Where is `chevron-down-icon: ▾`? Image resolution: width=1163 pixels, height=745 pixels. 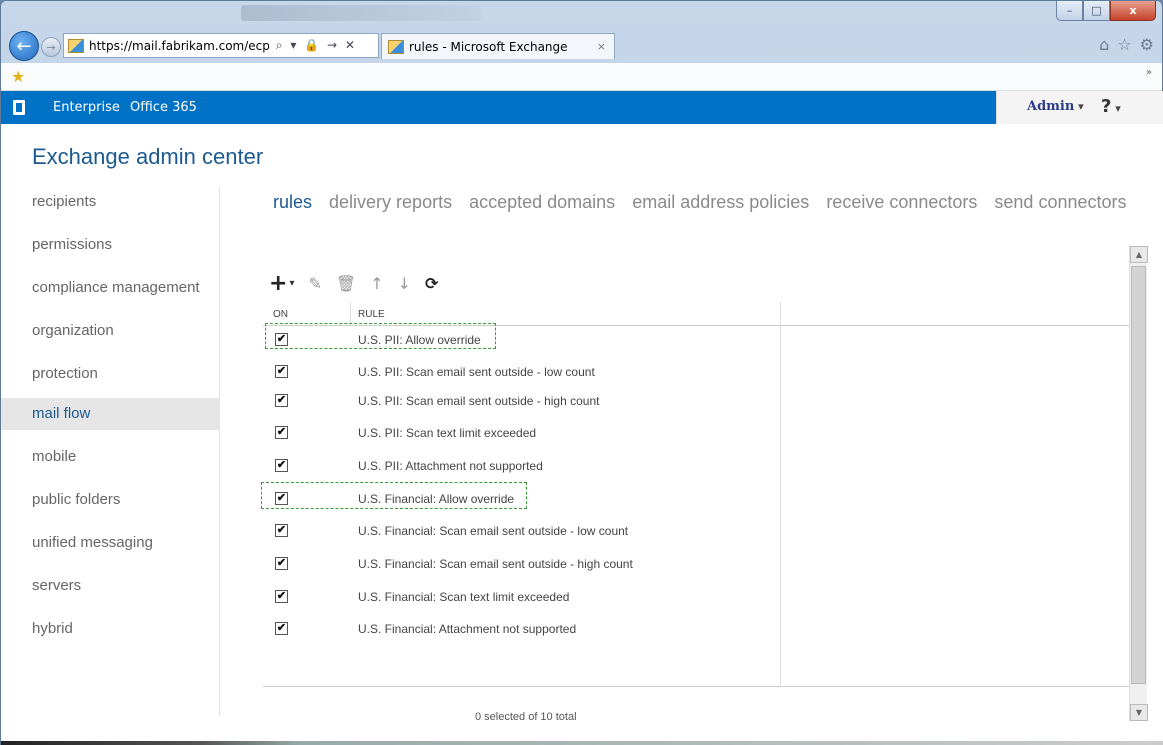 chevron-down-icon: ▾ is located at coordinates (291, 283).